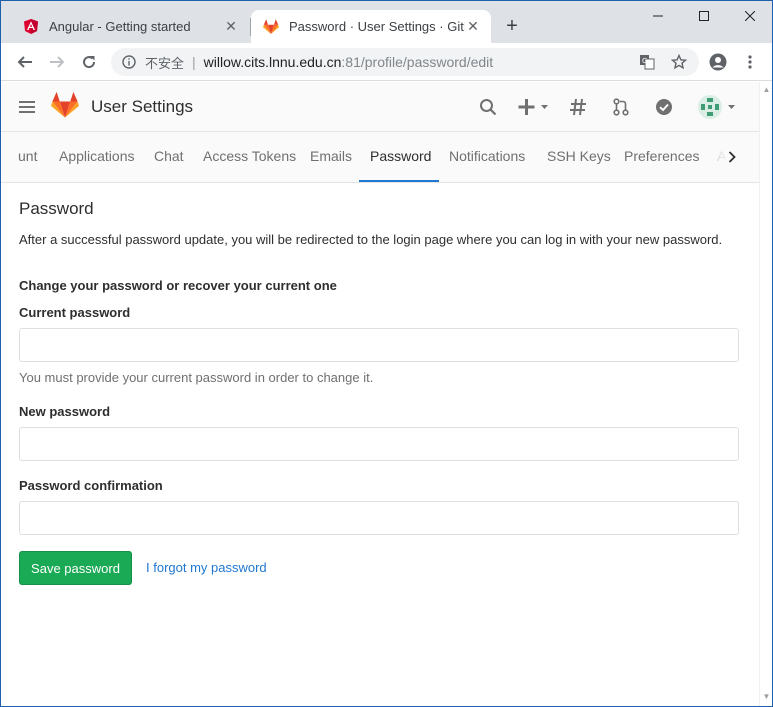 The width and height of the screenshot is (773, 707). Describe the element at coordinates (379, 345) in the screenshot. I see `current-password-input` at that location.